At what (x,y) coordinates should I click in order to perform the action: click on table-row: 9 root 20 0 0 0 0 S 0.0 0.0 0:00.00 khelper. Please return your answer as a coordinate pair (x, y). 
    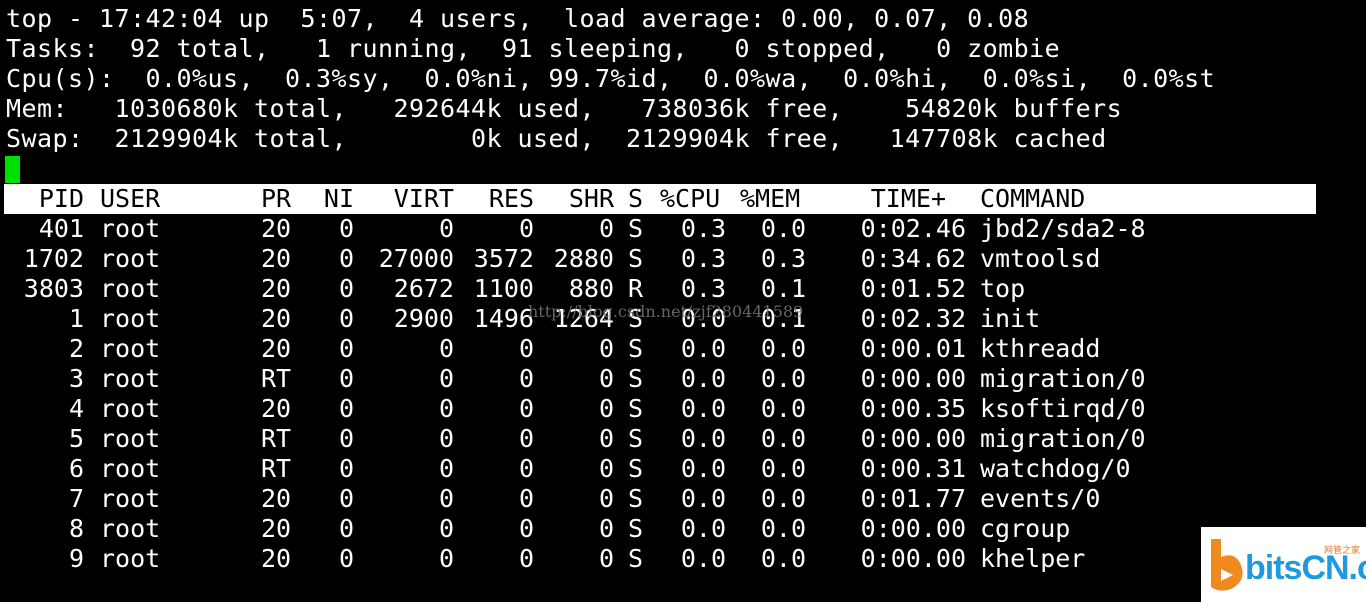
    Looking at the image, I should click on (660, 559).